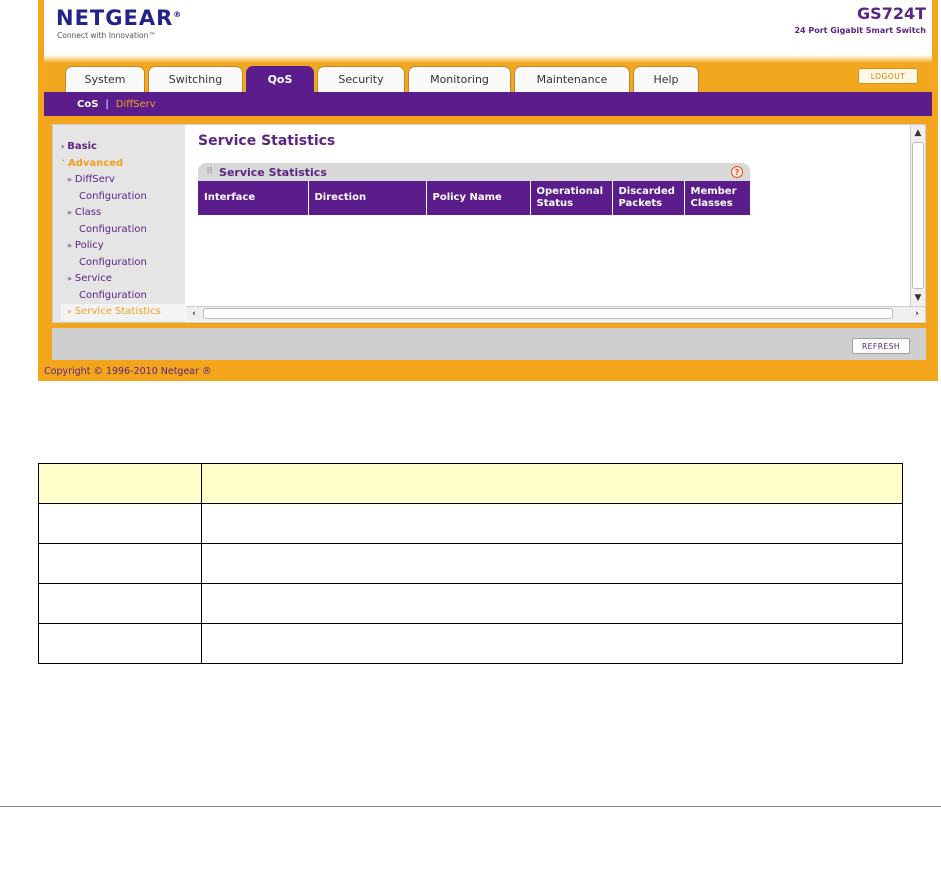 This screenshot has width=941, height=875. What do you see at coordinates (123, 164) in the screenshot?
I see `nav-advanced: ˅ Advanced` at bounding box center [123, 164].